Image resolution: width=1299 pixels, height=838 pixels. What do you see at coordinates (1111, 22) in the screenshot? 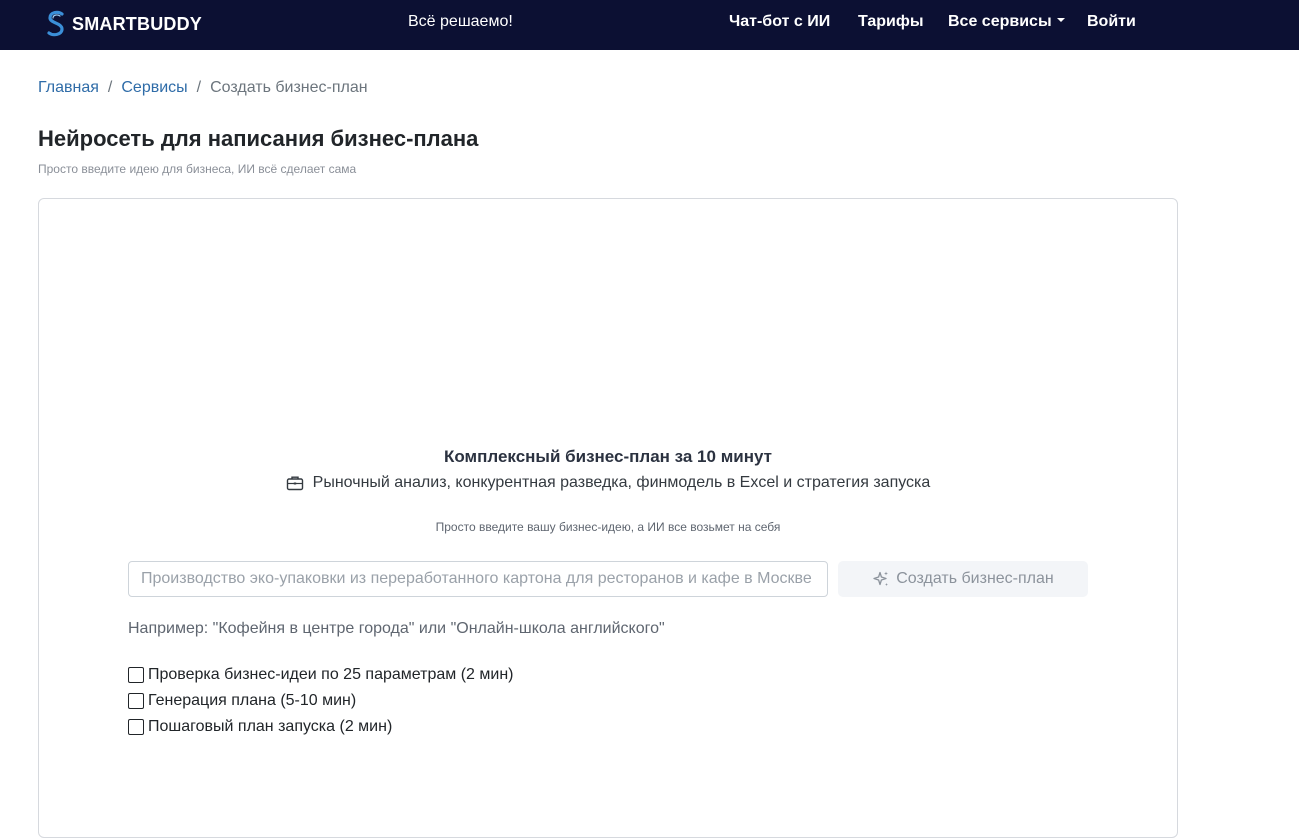
I see `nav-login-link: Войти` at bounding box center [1111, 22].